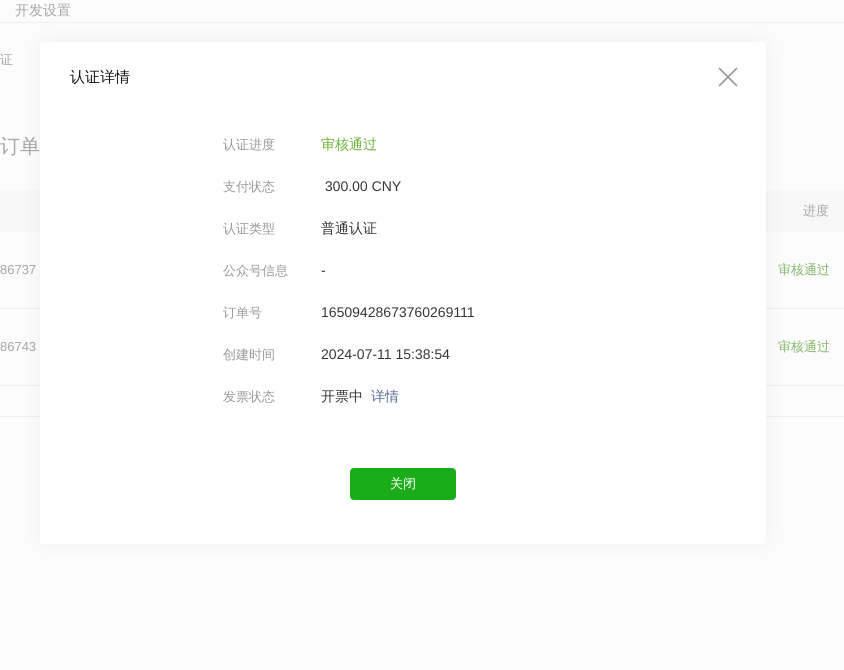 The width and height of the screenshot is (844, 670). Describe the element at coordinates (20, 147) in the screenshot. I see `section-title: 订单` at that location.